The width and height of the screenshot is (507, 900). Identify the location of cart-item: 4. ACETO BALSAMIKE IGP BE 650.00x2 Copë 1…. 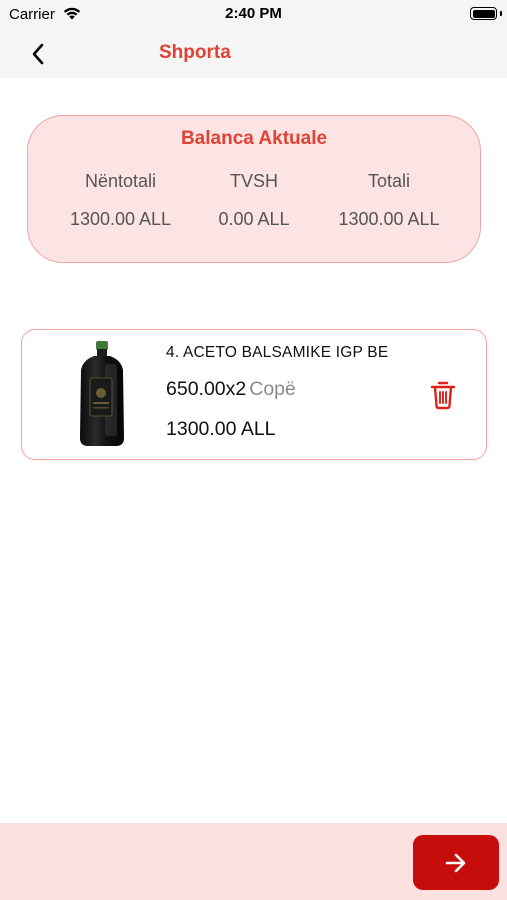
(254, 394).